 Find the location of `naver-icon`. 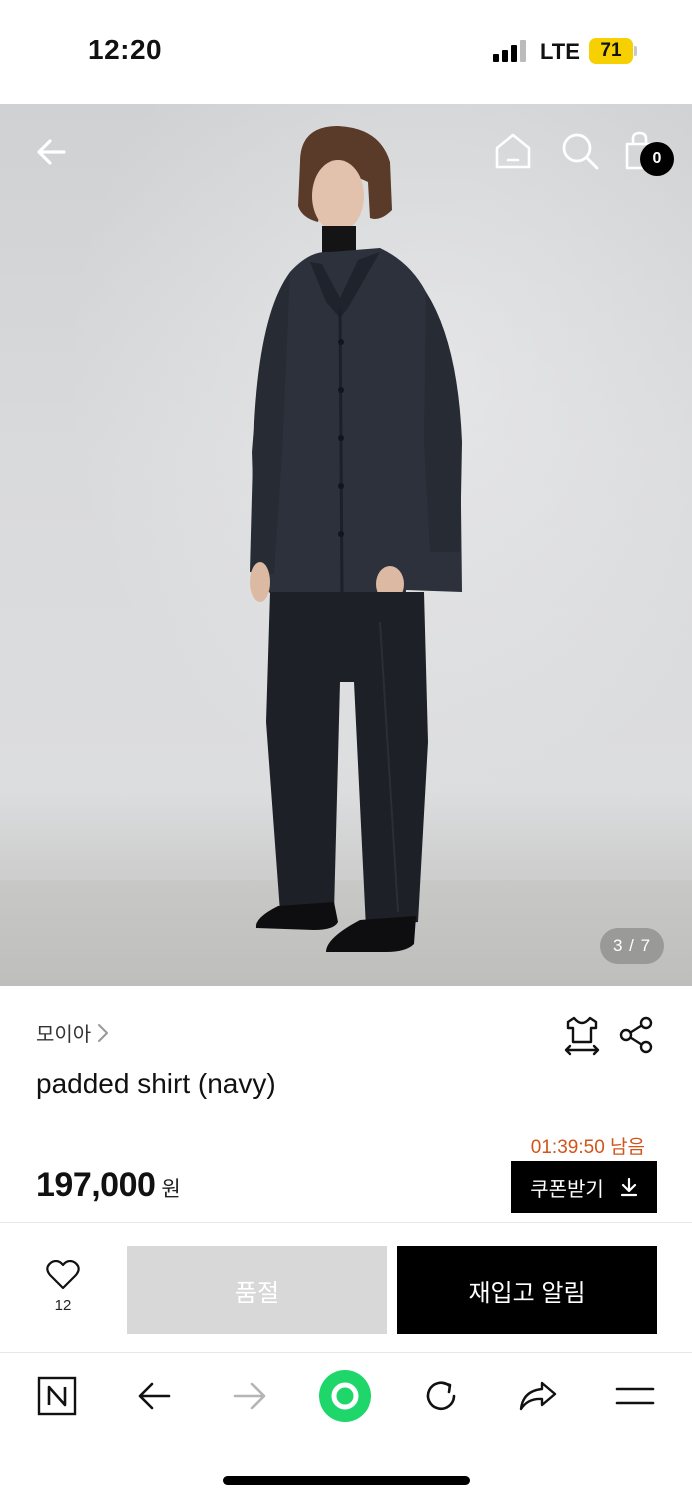

naver-icon is located at coordinates (57, 1396).